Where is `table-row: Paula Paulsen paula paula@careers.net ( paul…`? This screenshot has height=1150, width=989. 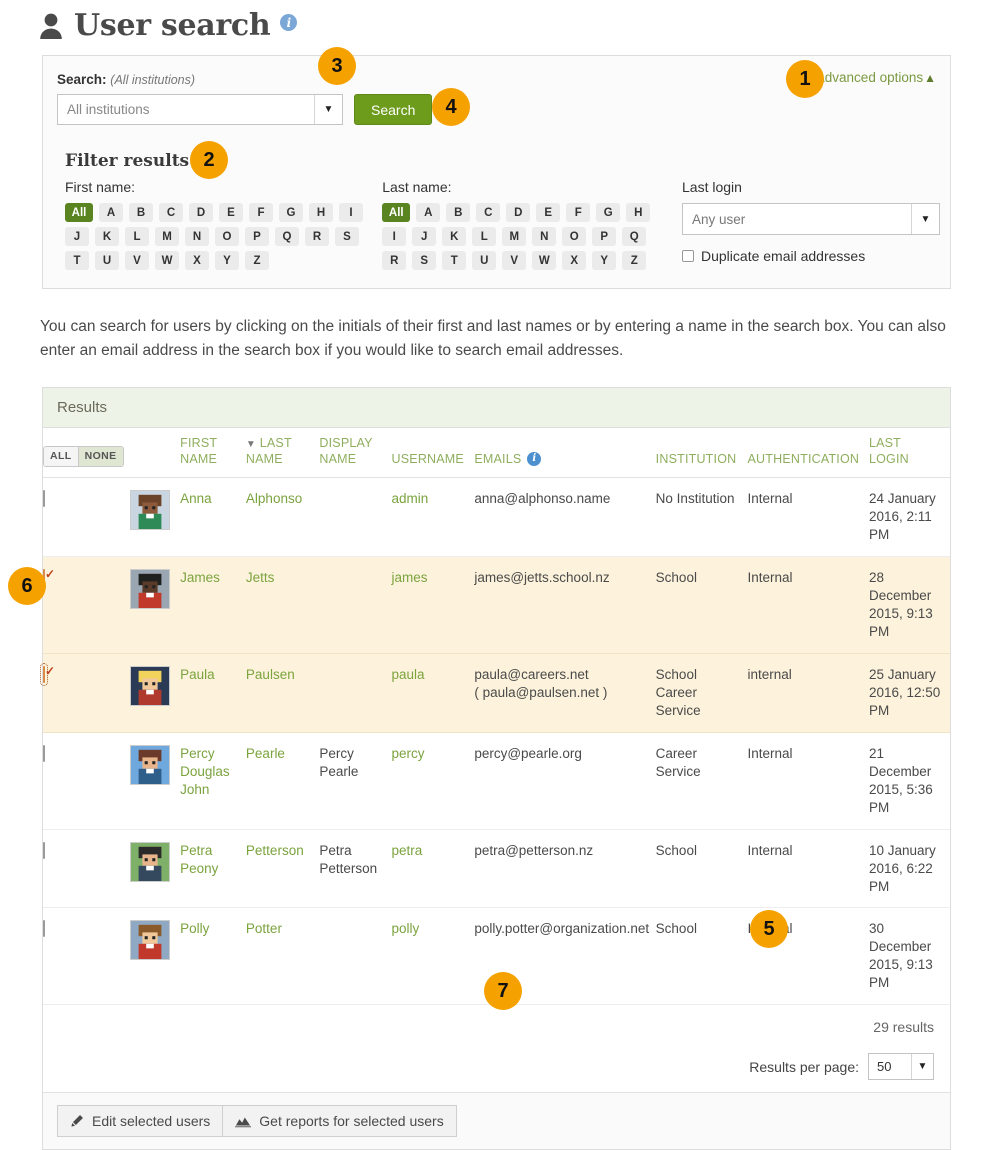
table-row: Paula Paulsen paula paula@careers.net ( paul… is located at coordinates (495, 693).